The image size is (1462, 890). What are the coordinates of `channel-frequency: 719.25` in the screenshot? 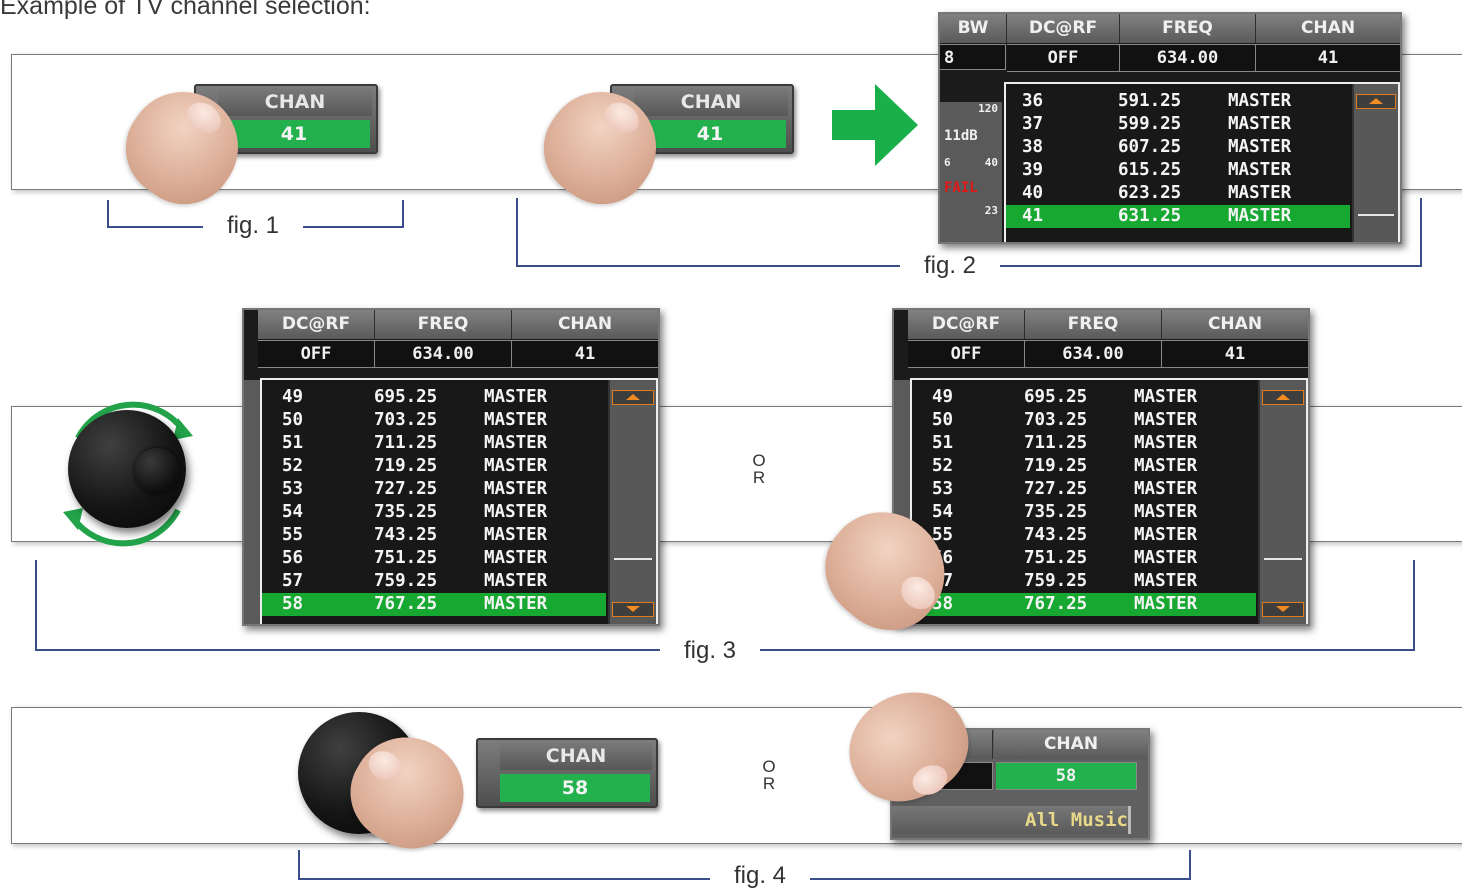 It's located at (406, 466).